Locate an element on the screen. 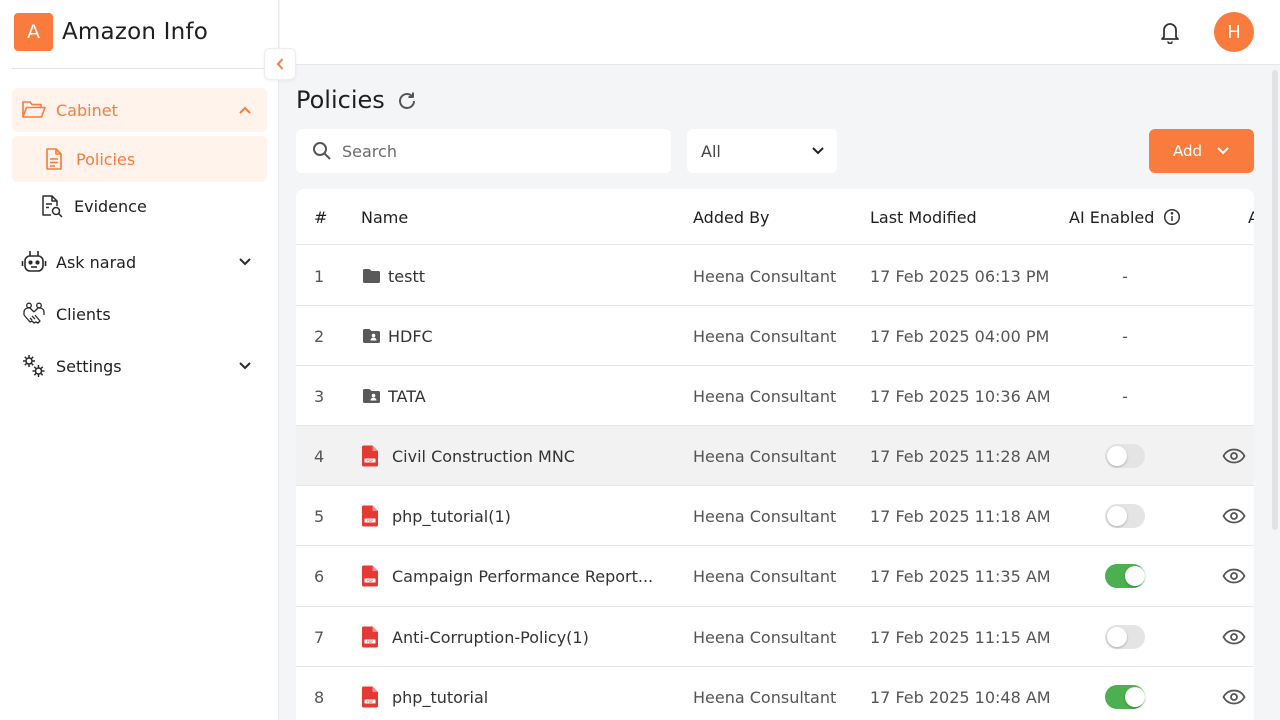 The image size is (1280, 720). row-last-modified: 17 Feb 2025 06:13 PM is located at coordinates (960, 276).